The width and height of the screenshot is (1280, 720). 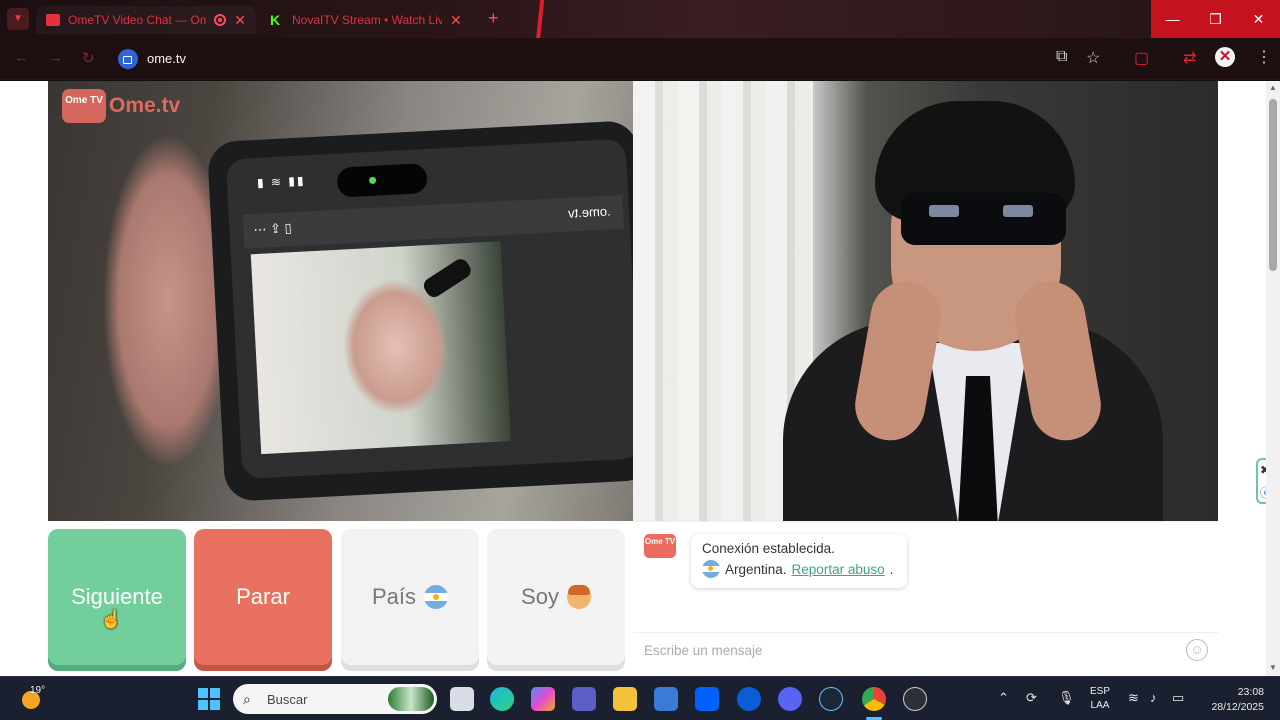 What do you see at coordinates (790, 699) in the screenshot?
I see `discord-icon` at bounding box center [790, 699].